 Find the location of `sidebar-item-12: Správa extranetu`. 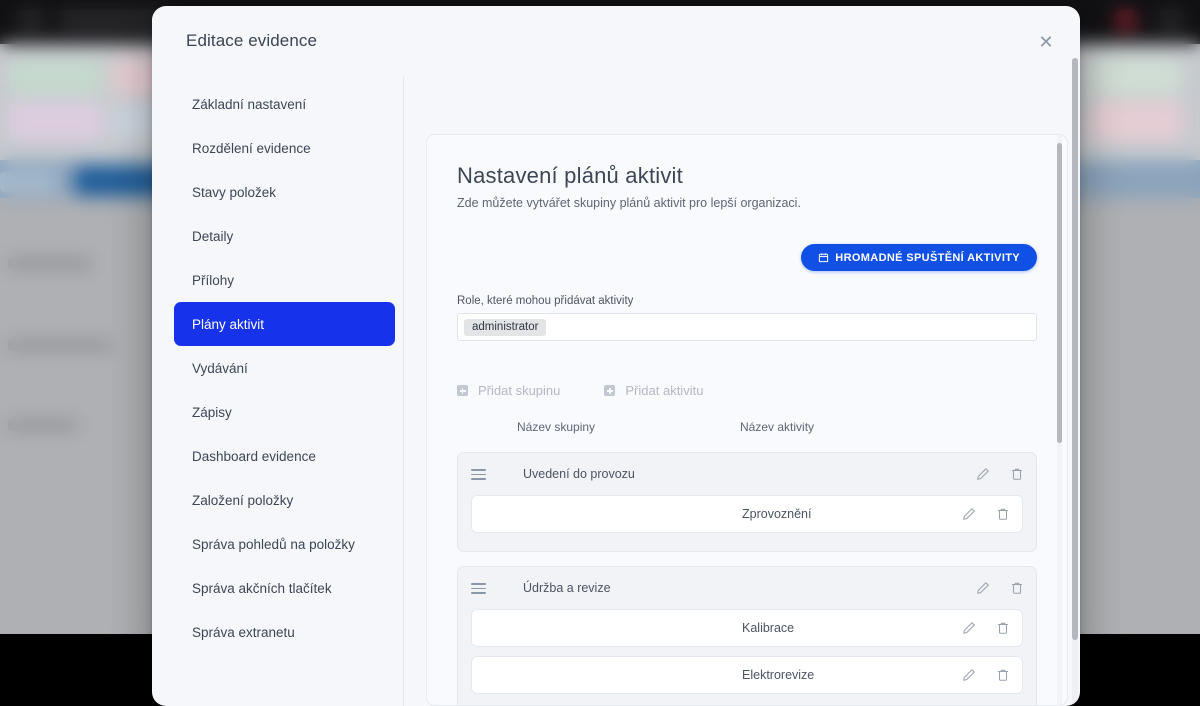

sidebar-item-12: Správa extranetu is located at coordinates (284, 632).